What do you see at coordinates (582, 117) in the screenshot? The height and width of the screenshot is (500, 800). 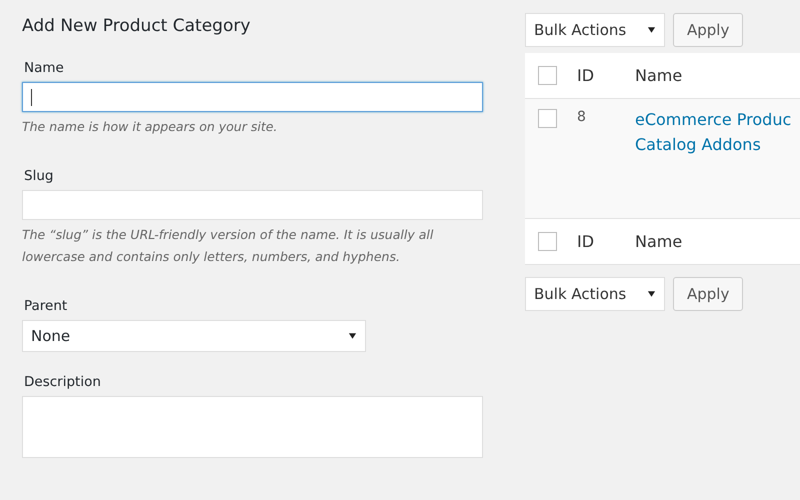 I see `table-cell-text: 8` at bounding box center [582, 117].